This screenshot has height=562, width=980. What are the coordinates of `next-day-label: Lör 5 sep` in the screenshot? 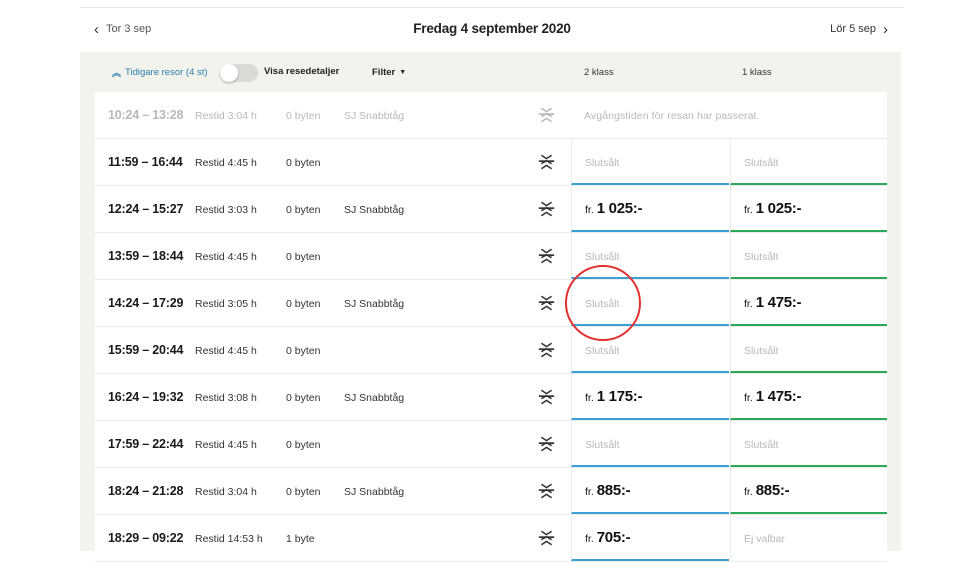 It's located at (853, 29).